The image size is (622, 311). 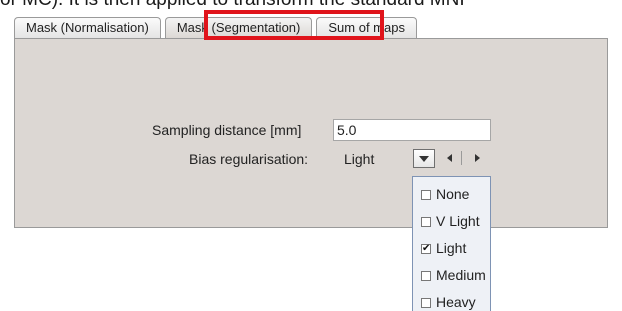 What do you see at coordinates (426, 248) in the screenshot?
I see `checkbox-checked-icon: ✔` at bounding box center [426, 248].